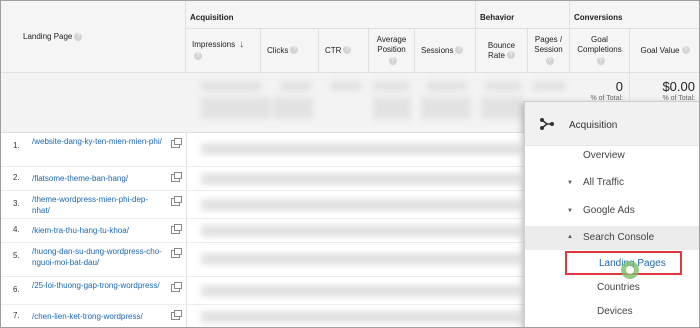 This screenshot has width=700, height=328. Describe the element at coordinates (547, 124) in the screenshot. I see `acquisition-icon` at that location.